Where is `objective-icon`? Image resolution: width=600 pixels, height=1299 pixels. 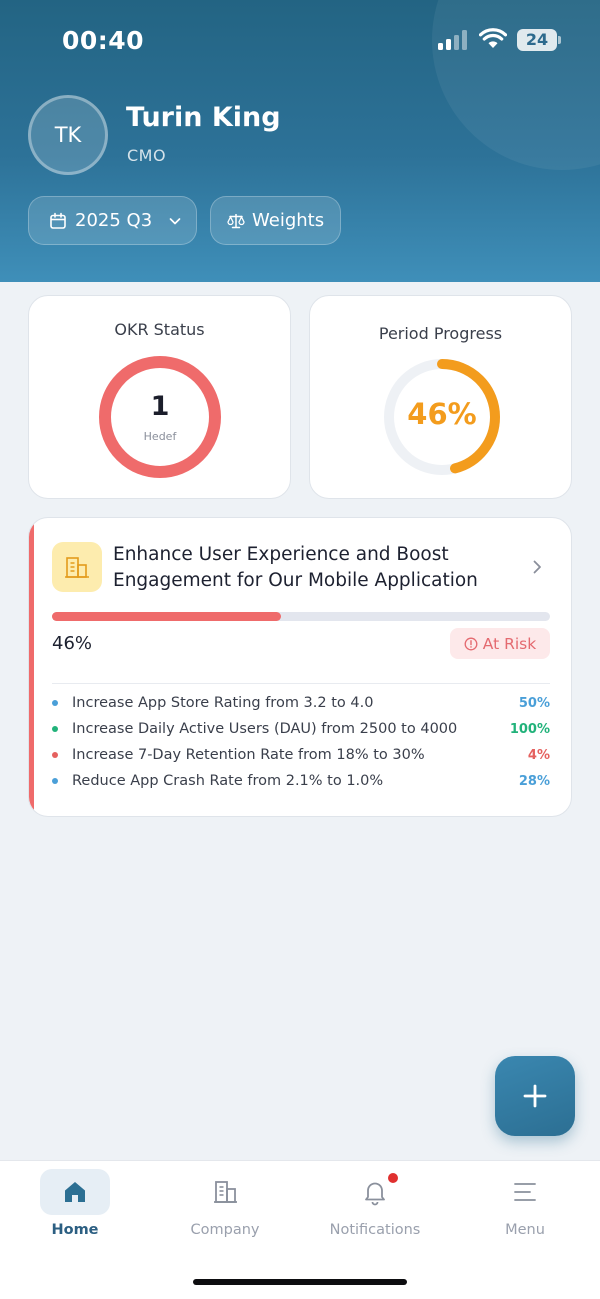 objective-icon is located at coordinates (77, 567).